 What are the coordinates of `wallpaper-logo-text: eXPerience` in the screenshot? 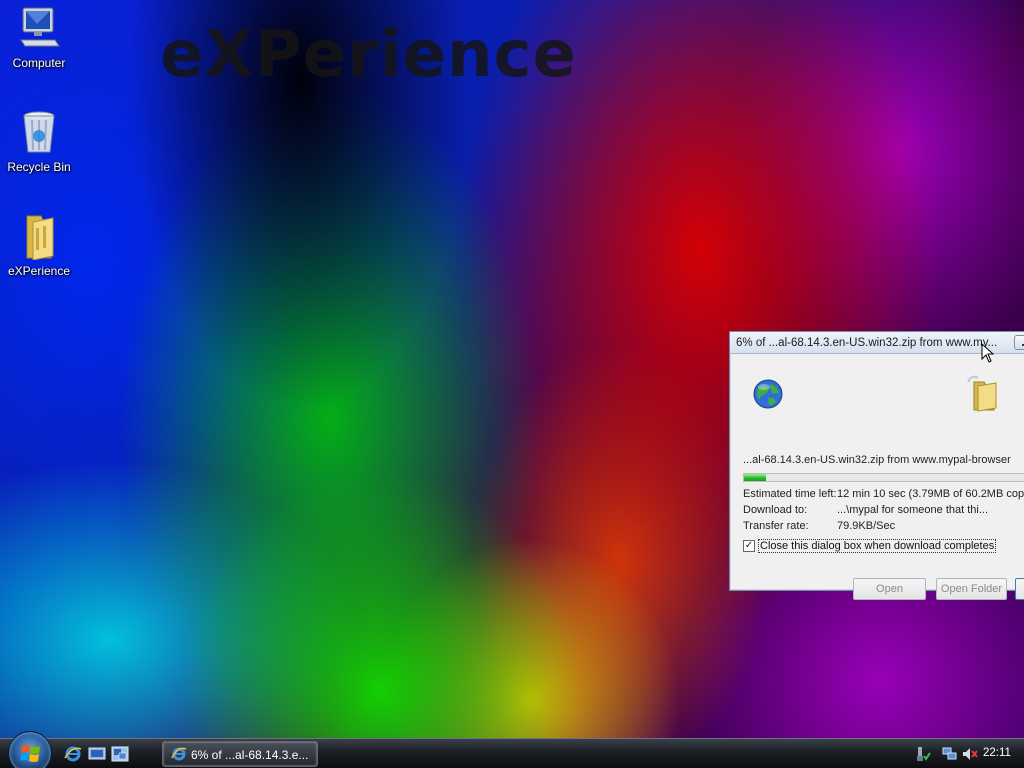 It's located at (368, 55).